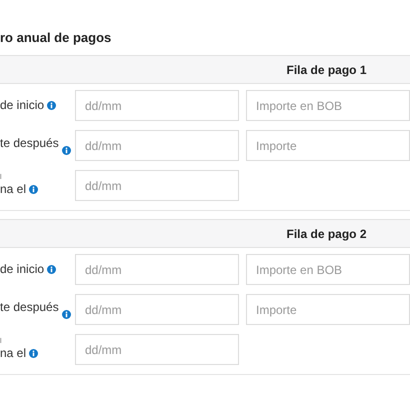  What do you see at coordinates (56, 38) in the screenshot?
I see `section-title: ro anual de pagos` at bounding box center [56, 38].